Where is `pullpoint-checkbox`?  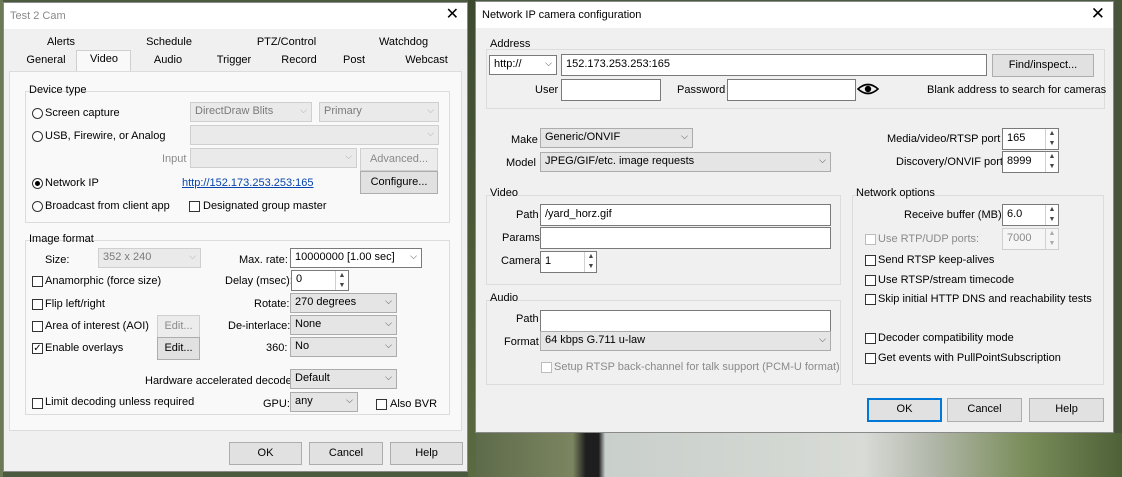
pullpoint-checkbox is located at coordinates (870, 358).